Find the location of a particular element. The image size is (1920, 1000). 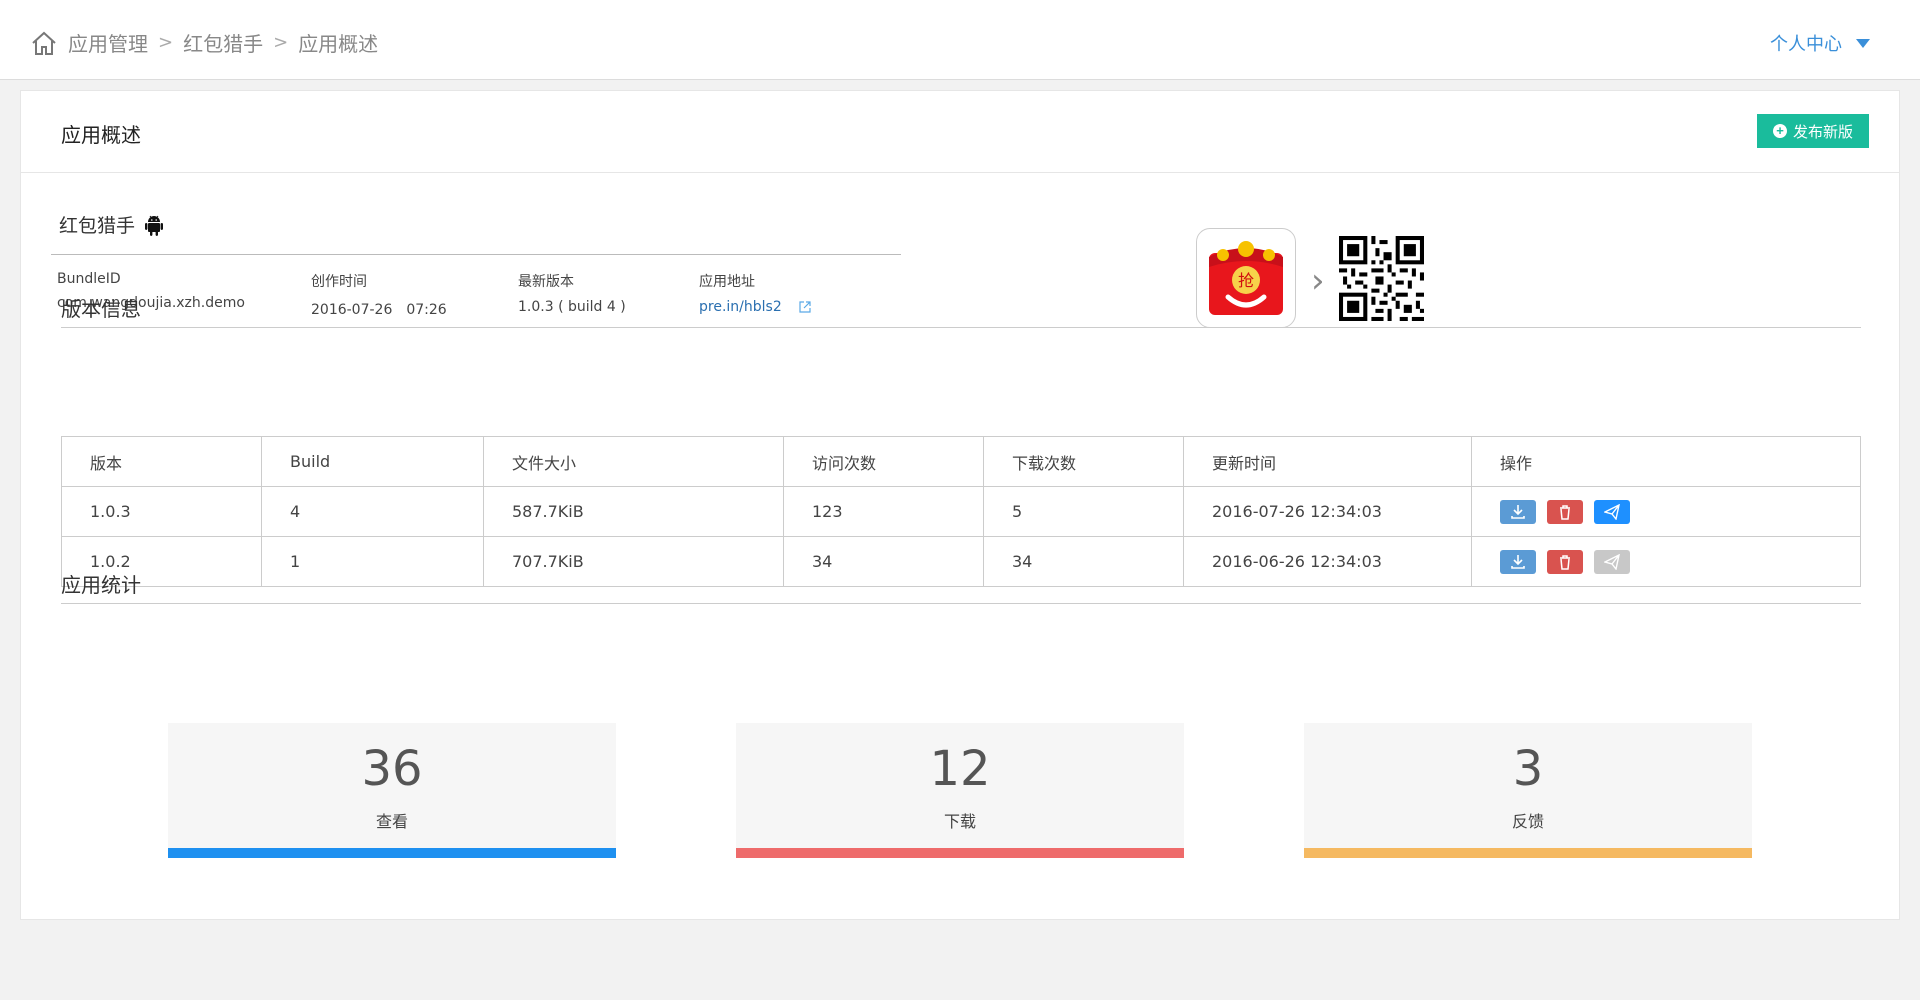

external-link-icon is located at coordinates (805, 307).